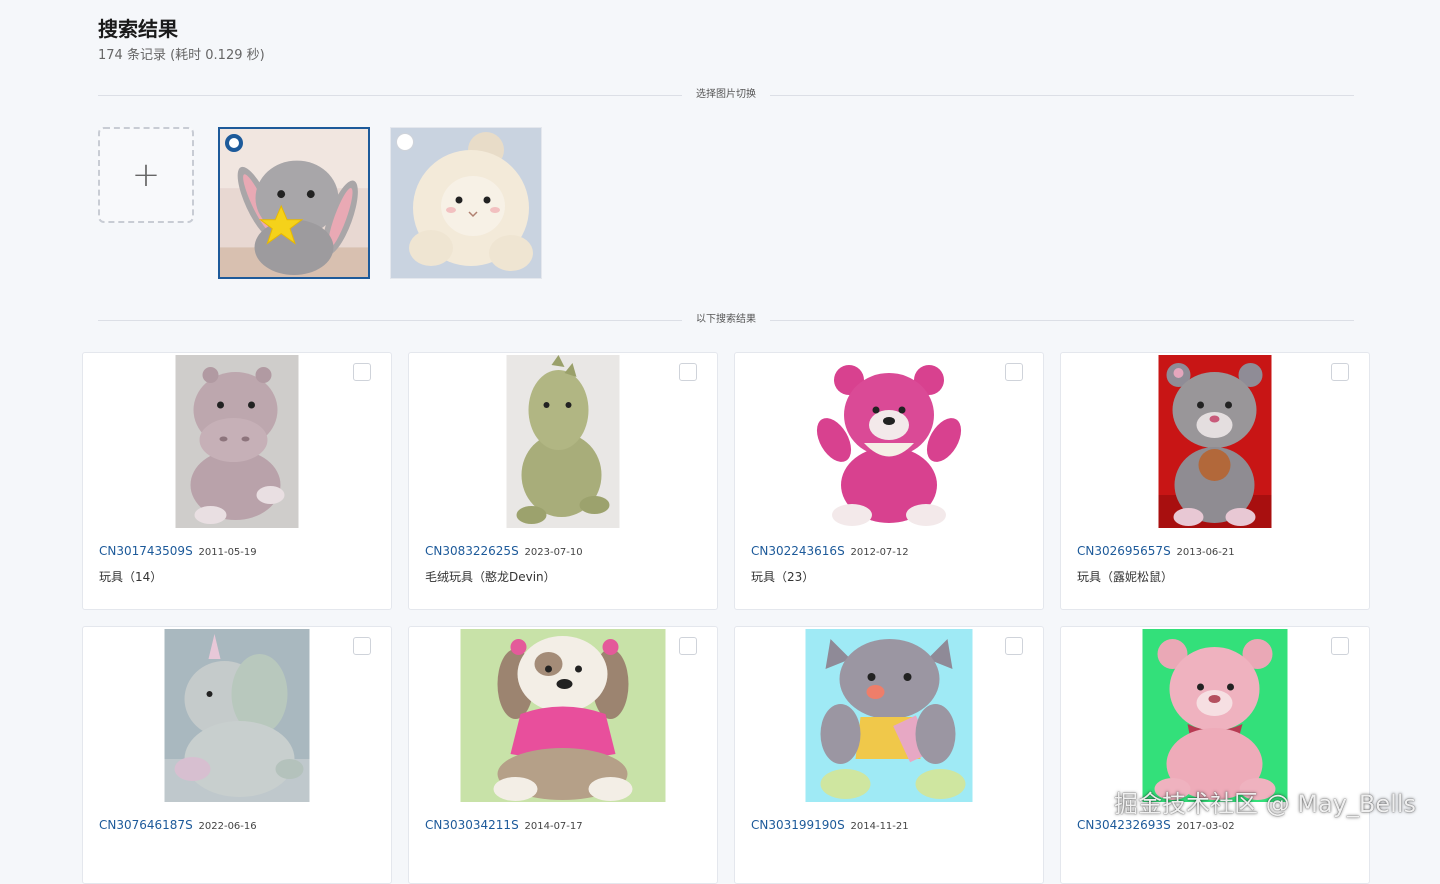  What do you see at coordinates (1205, 552) in the screenshot?
I see `result-date: 2013-06-21` at bounding box center [1205, 552].